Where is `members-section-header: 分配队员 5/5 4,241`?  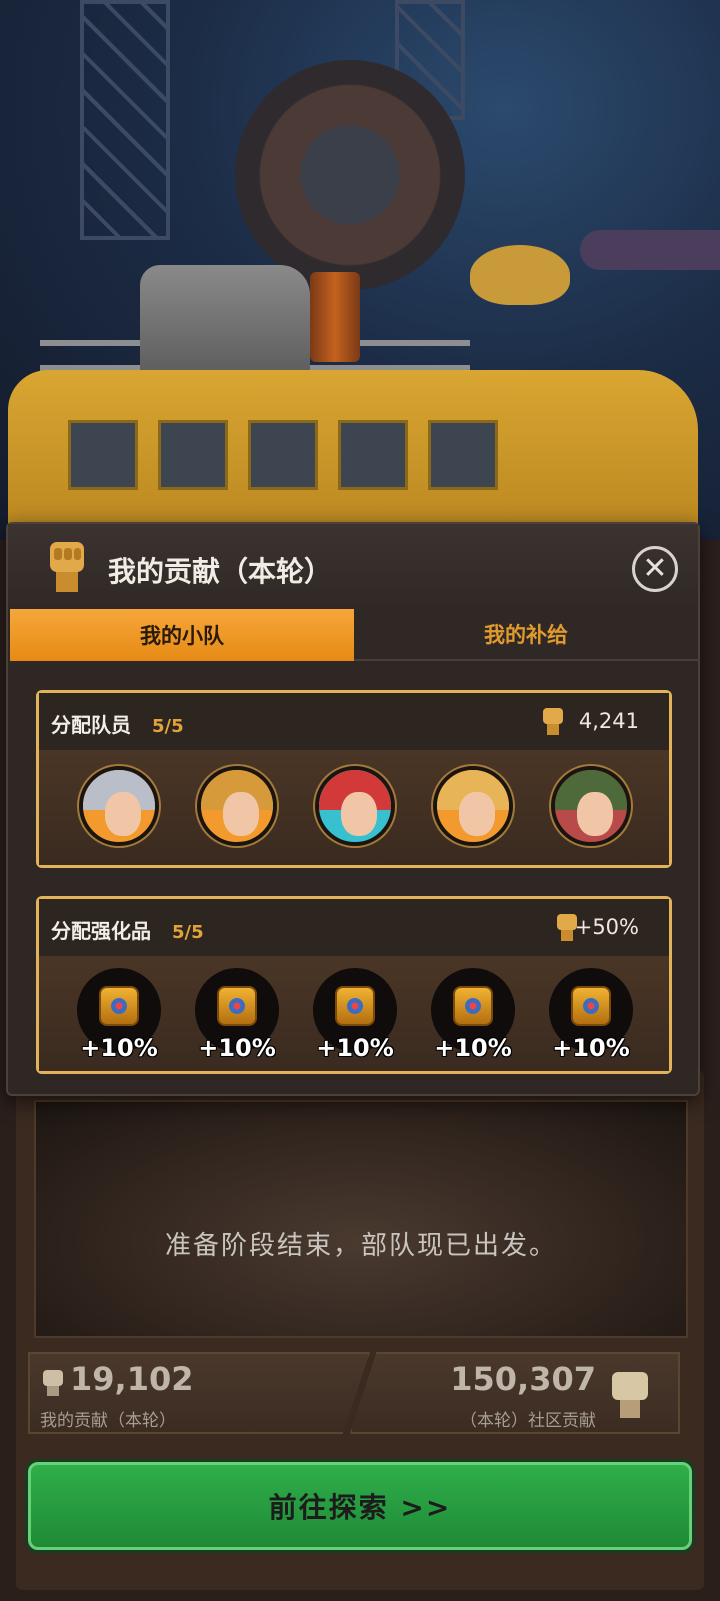 members-section-header: 分配队员 5/5 4,241 is located at coordinates (354, 721).